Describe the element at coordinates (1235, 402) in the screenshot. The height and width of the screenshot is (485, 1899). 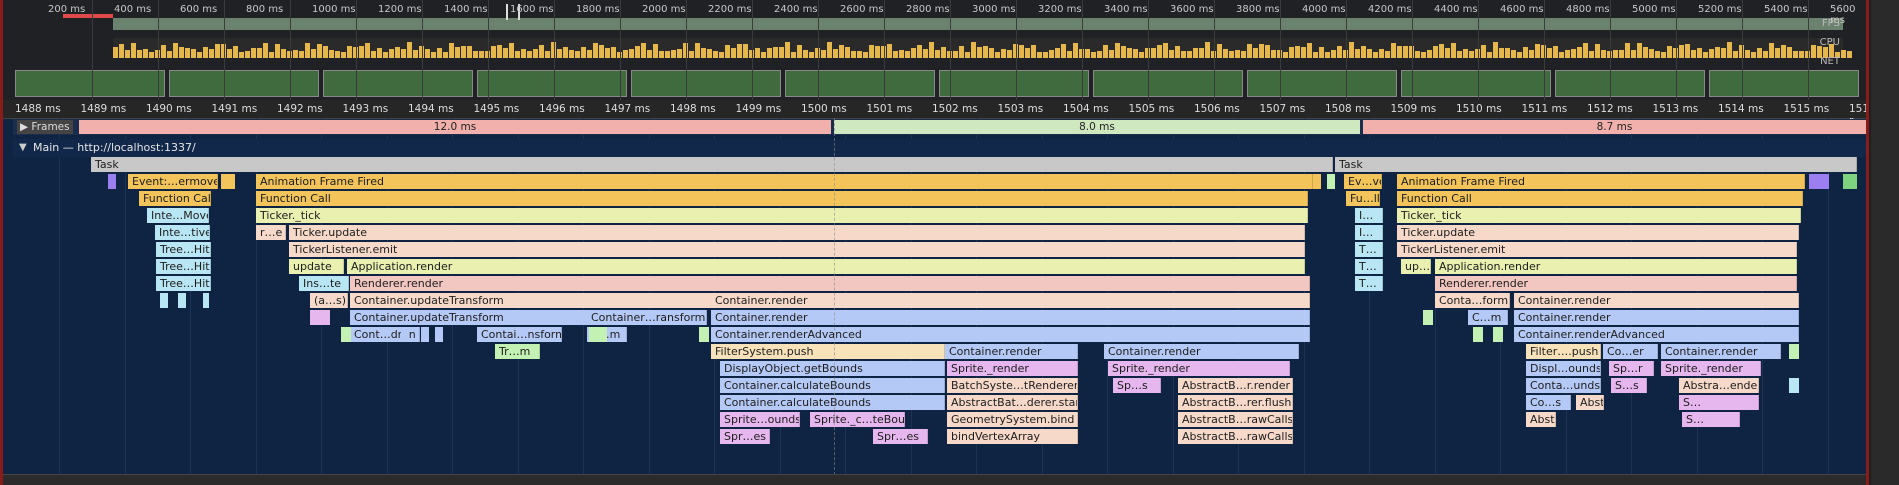
I see `flame-block: AbstractB…rer.flush` at that location.